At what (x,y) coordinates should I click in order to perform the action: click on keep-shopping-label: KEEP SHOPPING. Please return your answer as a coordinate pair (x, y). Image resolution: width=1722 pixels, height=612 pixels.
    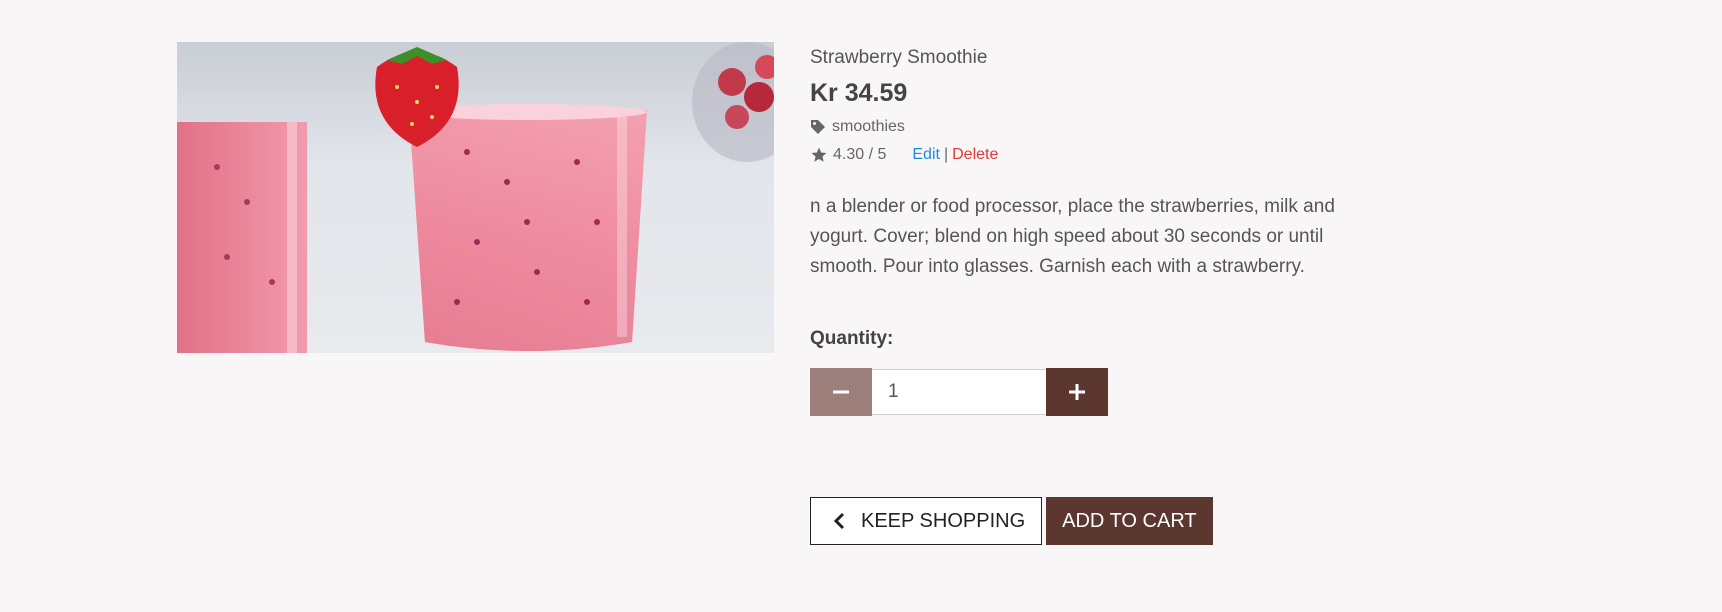
    Looking at the image, I should click on (943, 520).